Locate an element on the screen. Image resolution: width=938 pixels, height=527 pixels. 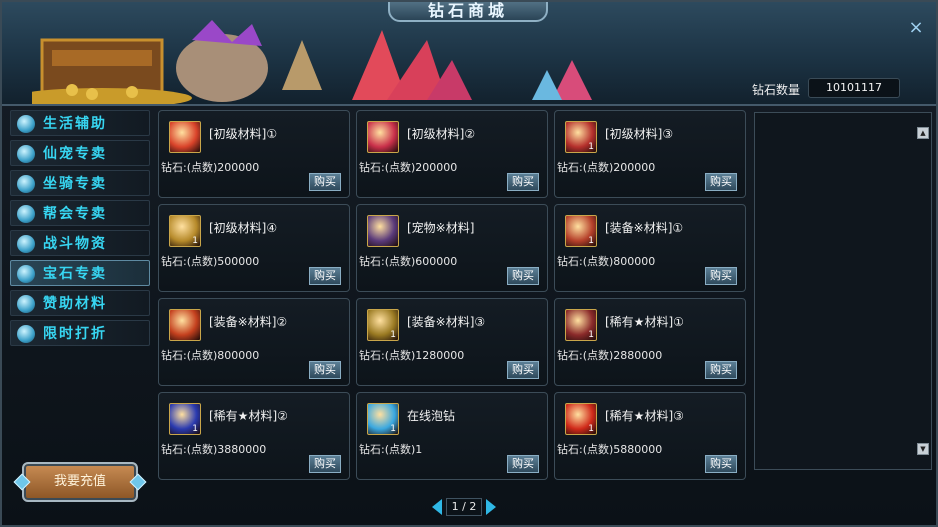
item-name: 在线泡钻 is located at coordinates (431, 416).